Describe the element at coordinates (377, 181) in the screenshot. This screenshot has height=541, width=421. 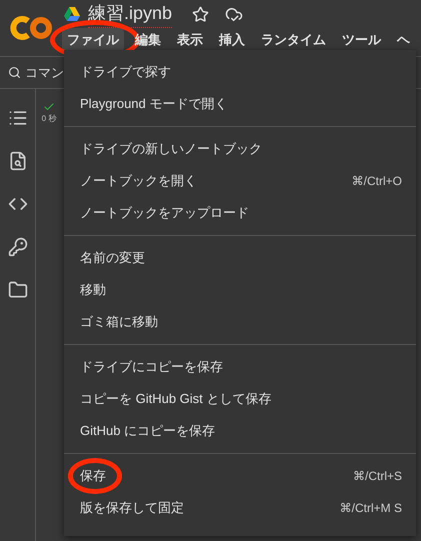
I see `shortcut-label: ⌘/Ctrl+O` at that location.